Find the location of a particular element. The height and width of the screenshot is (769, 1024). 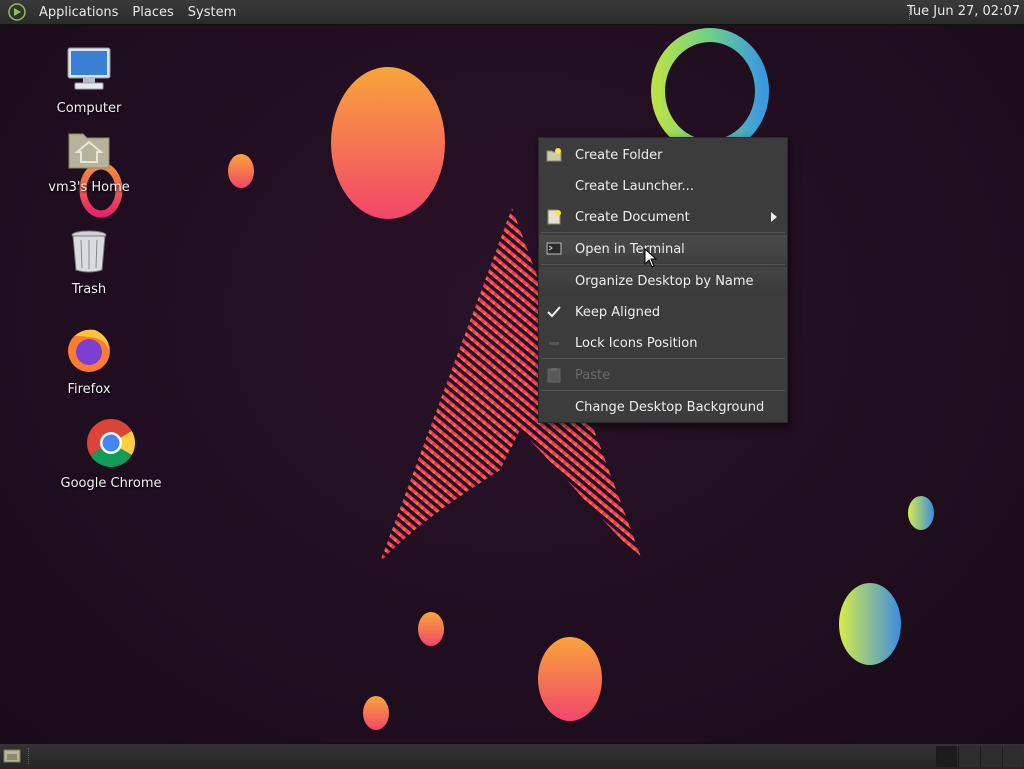

menu-item-open-terminal: Open in Terminal is located at coordinates (663, 249).